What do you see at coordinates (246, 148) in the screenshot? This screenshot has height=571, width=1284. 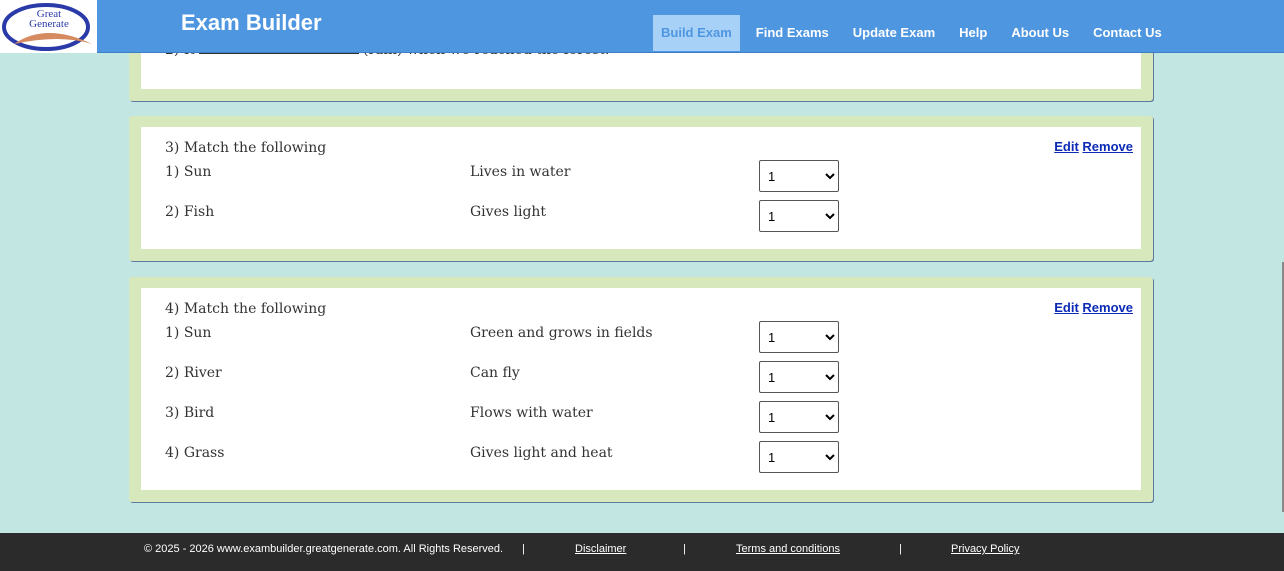 I see `question-3-title: 3) Match the following` at bounding box center [246, 148].